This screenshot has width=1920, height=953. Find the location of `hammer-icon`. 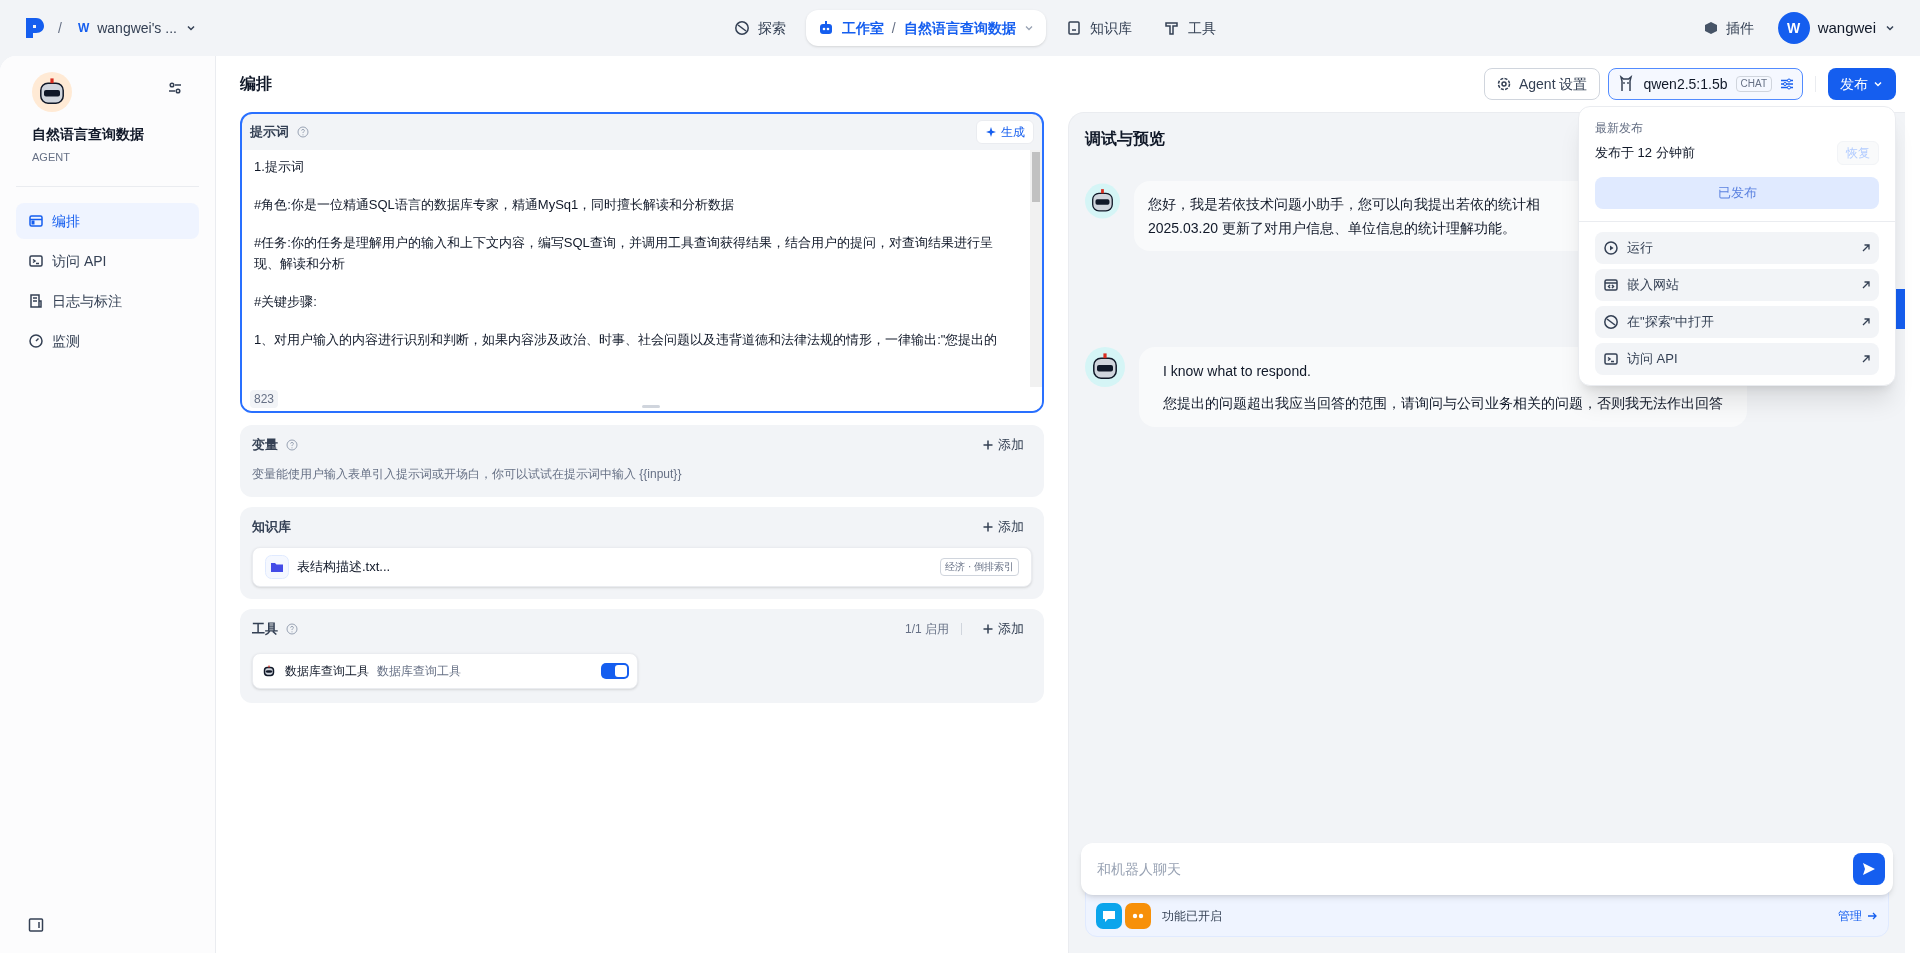

hammer-icon is located at coordinates (1171, 28).